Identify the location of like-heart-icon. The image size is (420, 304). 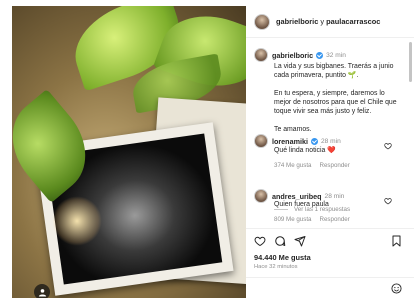
(260, 241).